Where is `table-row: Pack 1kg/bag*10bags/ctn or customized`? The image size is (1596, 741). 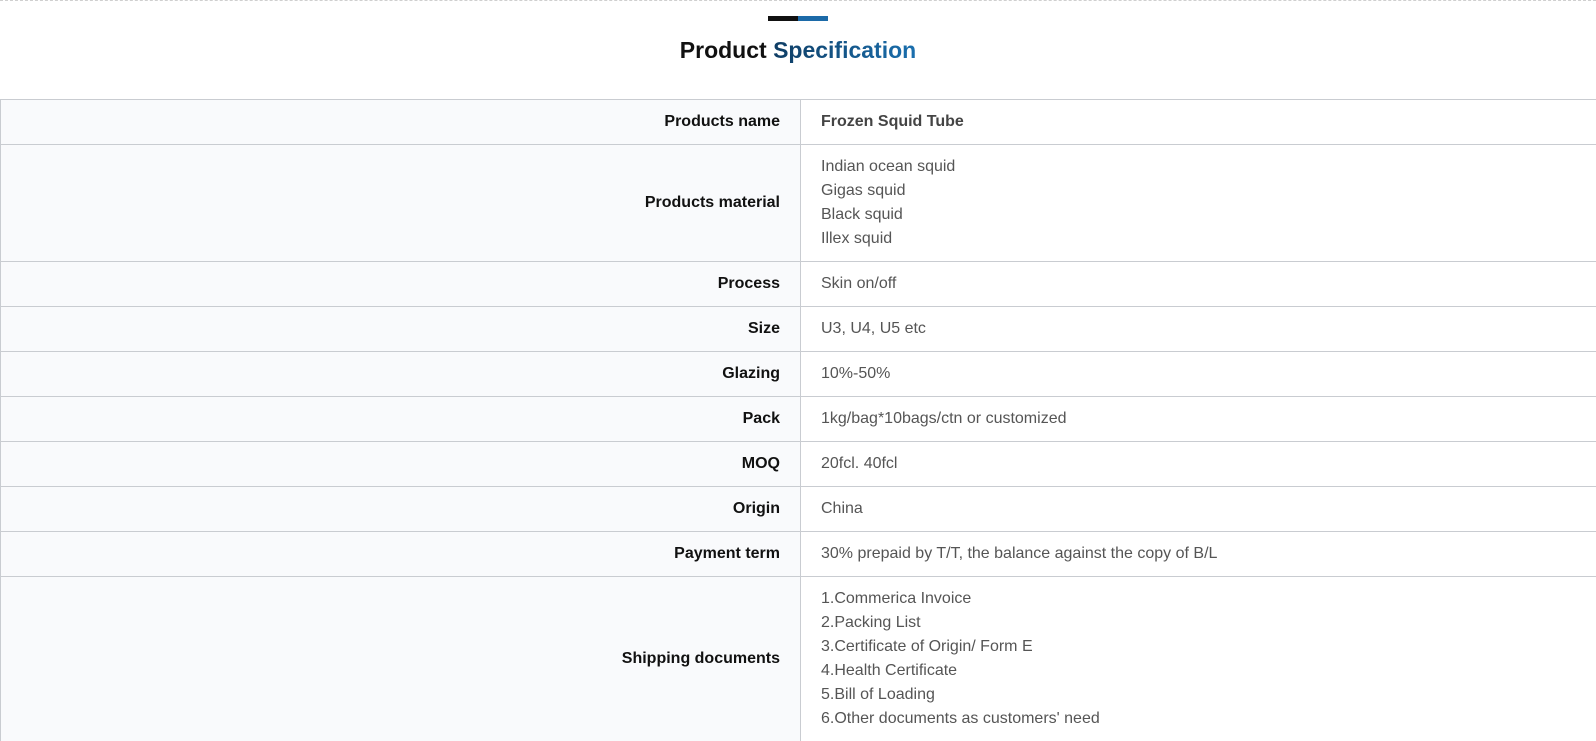 table-row: Pack 1kg/bag*10bags/ctn or customized is located at coordinates (798, 419).